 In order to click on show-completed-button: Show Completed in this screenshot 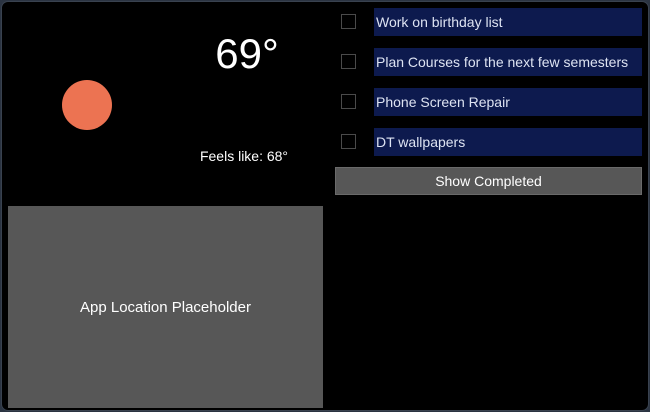, I will do `click(488, 181)`.